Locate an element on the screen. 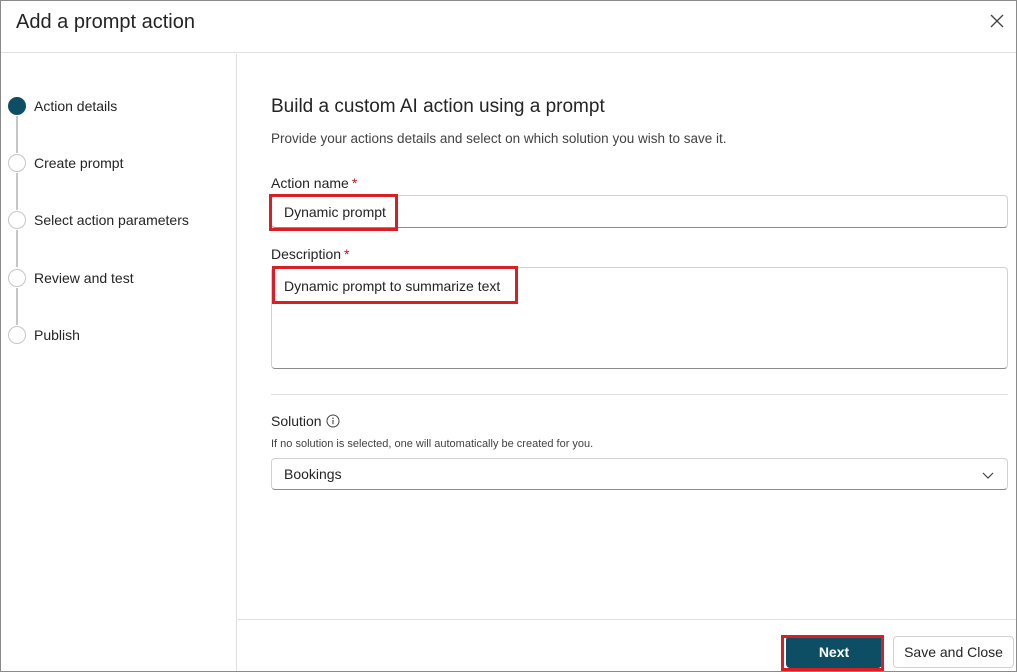 The width and height of the screenshot is (1017, 672). chevron-down-icon is located at coordinates (988, 475).